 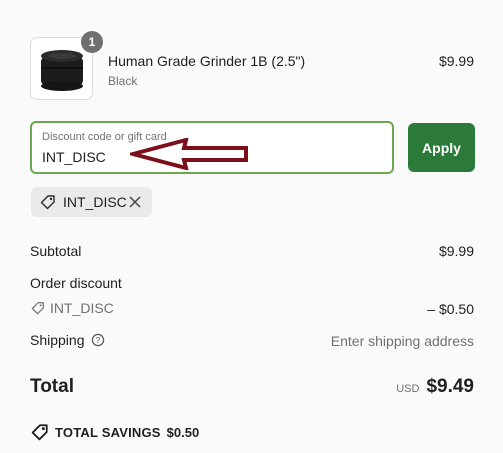 What do you see at coordinates (52, 386) in the screenshot?
I see `total-label: Total` at bounding box center [52, 386].